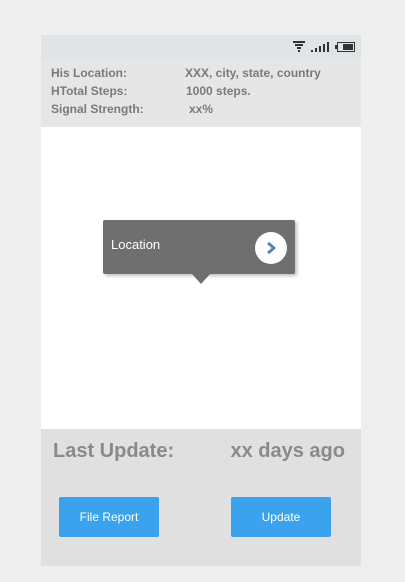 Image resolution: width=405 pixels, height=582 pixels. Describe the element at coordinates (345, 46) in the screenshot. I see `battery-icon` at that location.